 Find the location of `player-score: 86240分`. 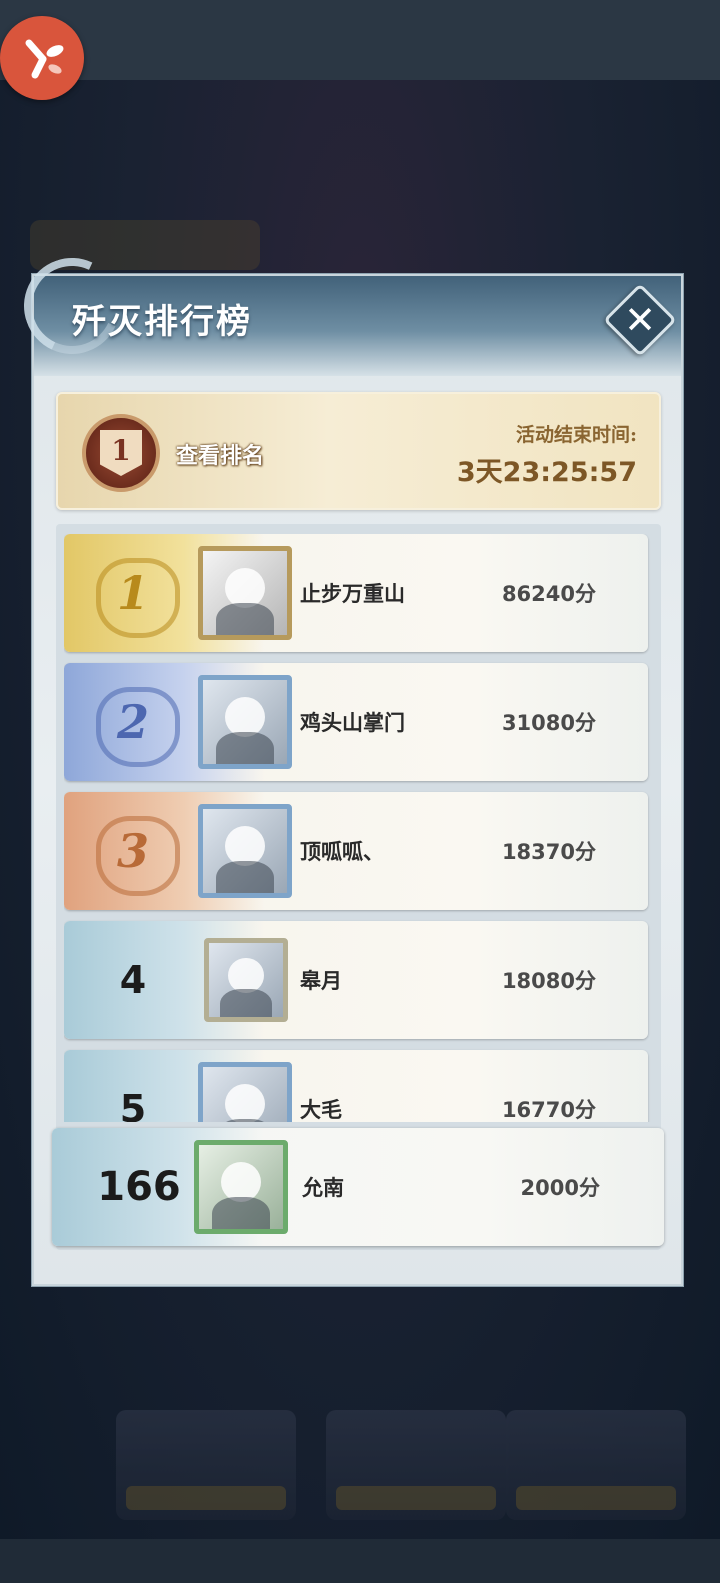

player-score: 86240分 is located at coordinates (548, 594).